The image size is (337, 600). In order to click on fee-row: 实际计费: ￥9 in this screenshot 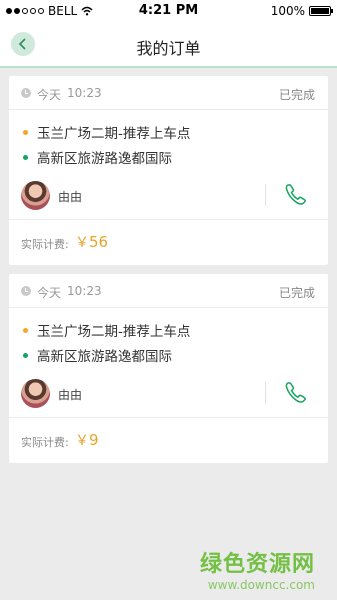, I will do `click(168, 440)`.